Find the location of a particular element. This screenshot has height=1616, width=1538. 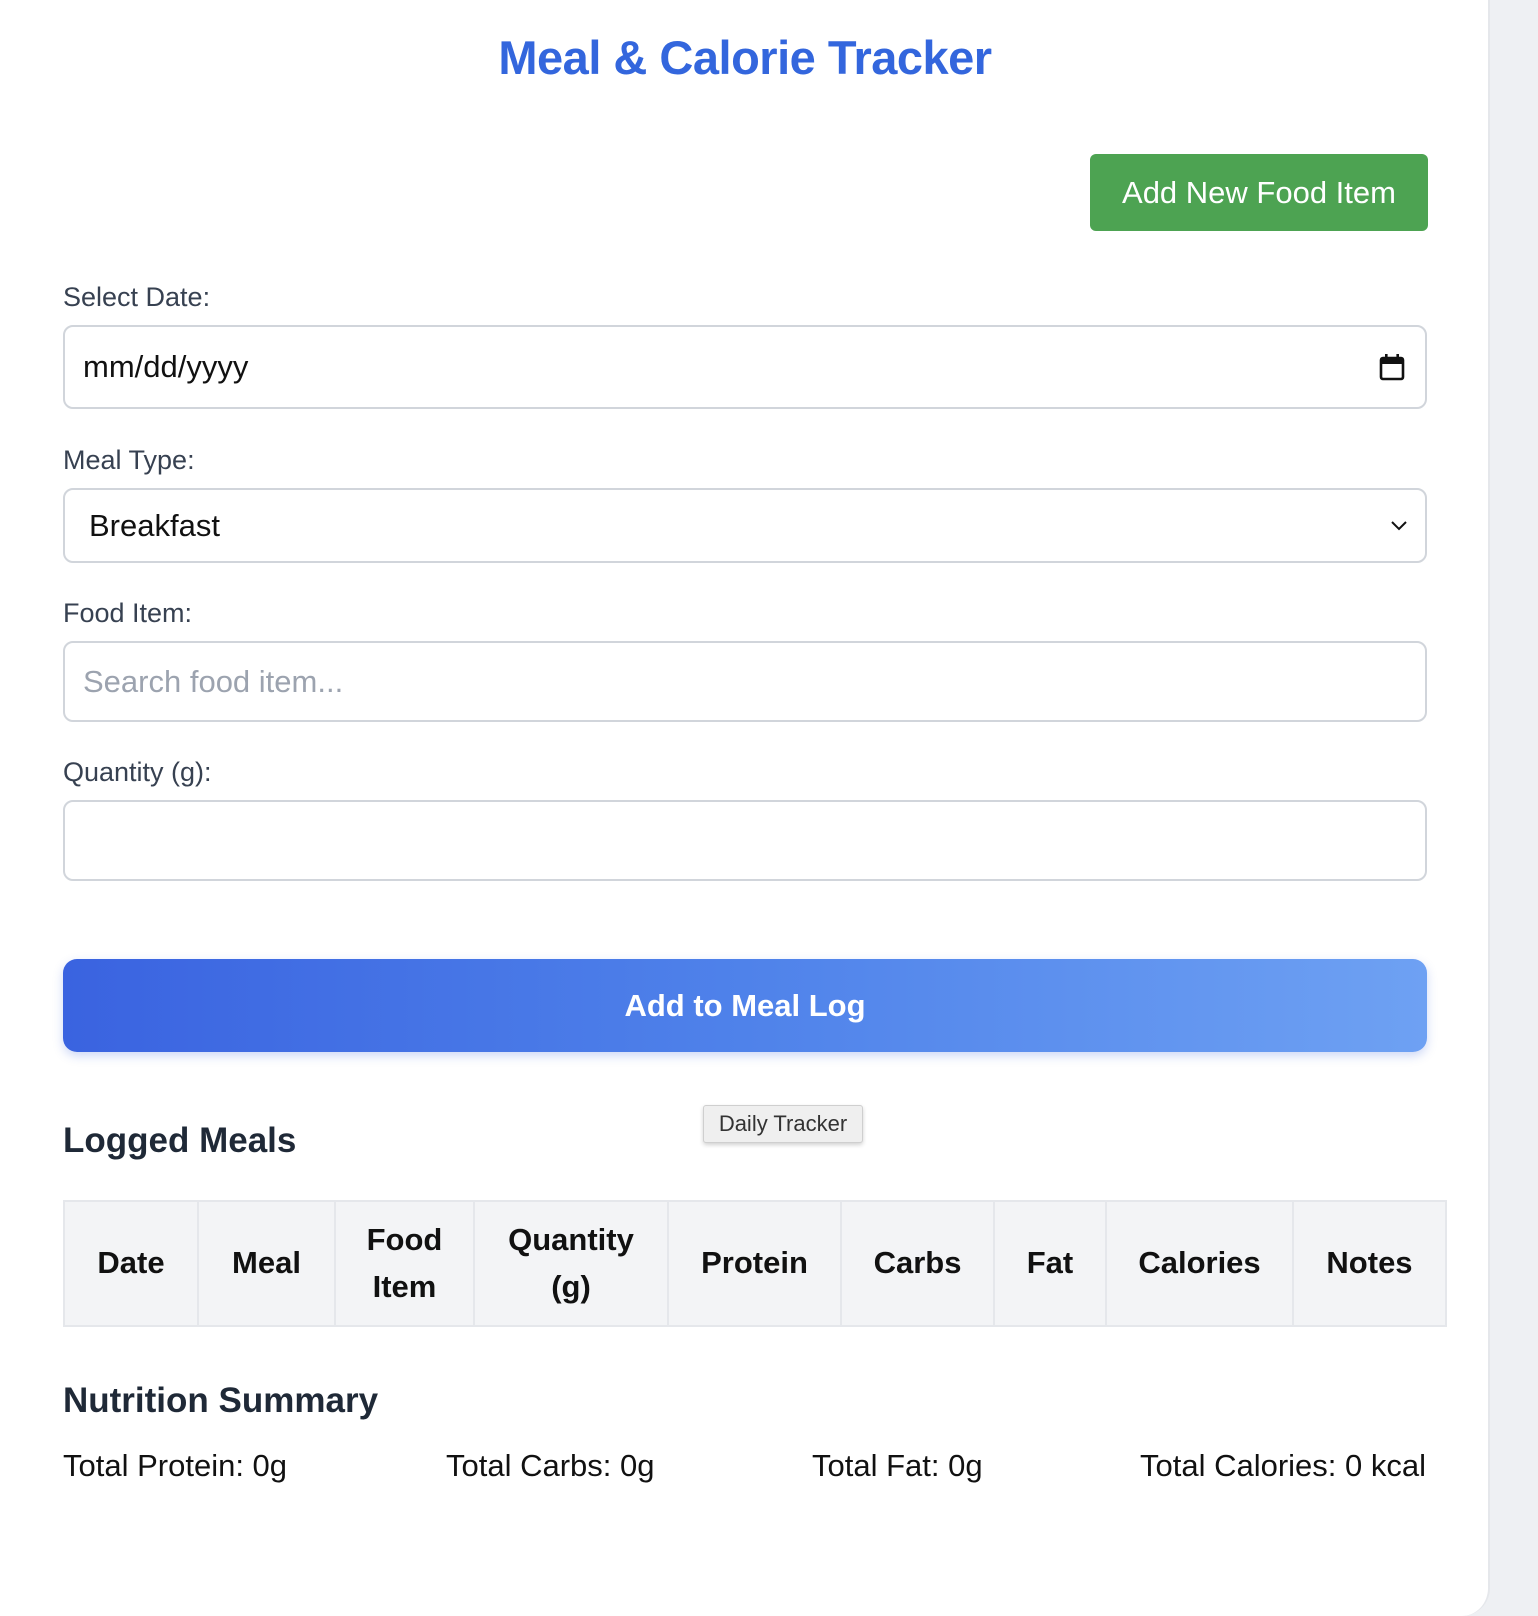

meal-type-selected: Breakfast is located at coordinates (154, 525).